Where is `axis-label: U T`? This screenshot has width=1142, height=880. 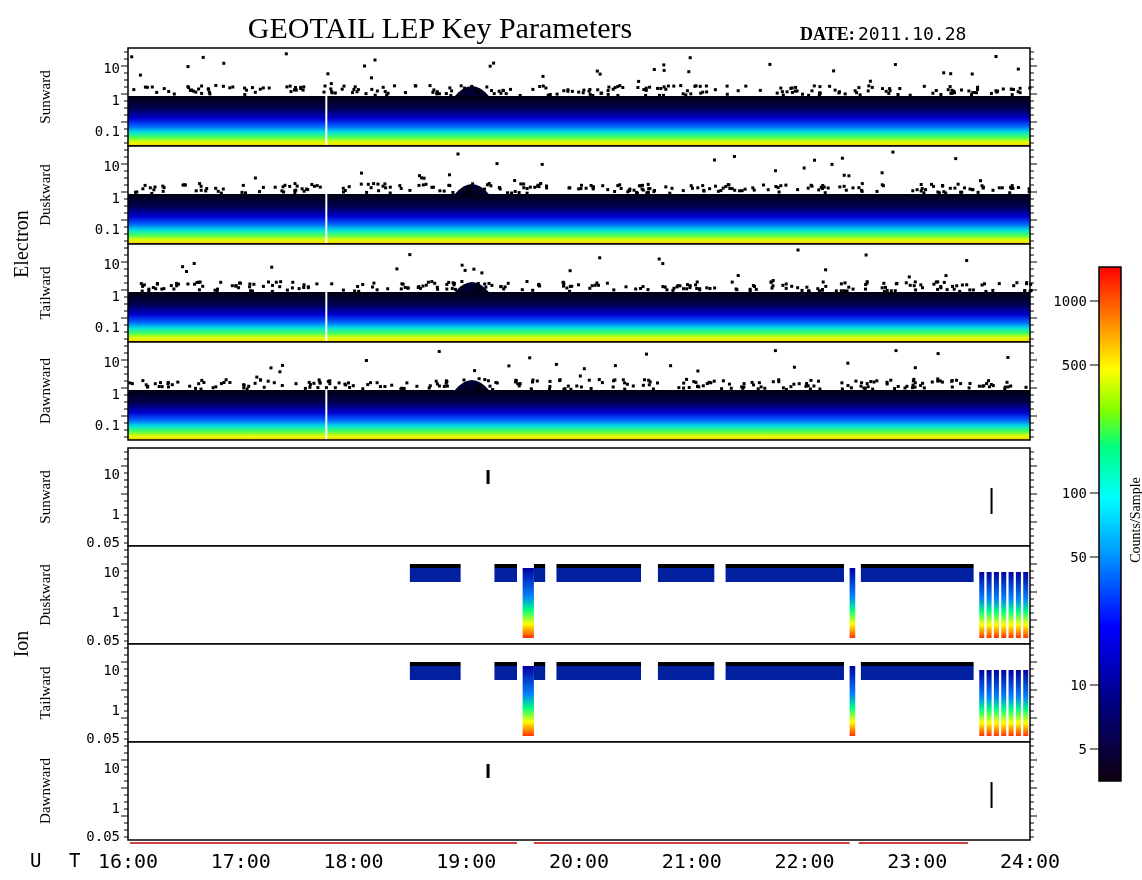
axis-label: U T is located at coordinates (59, 860).